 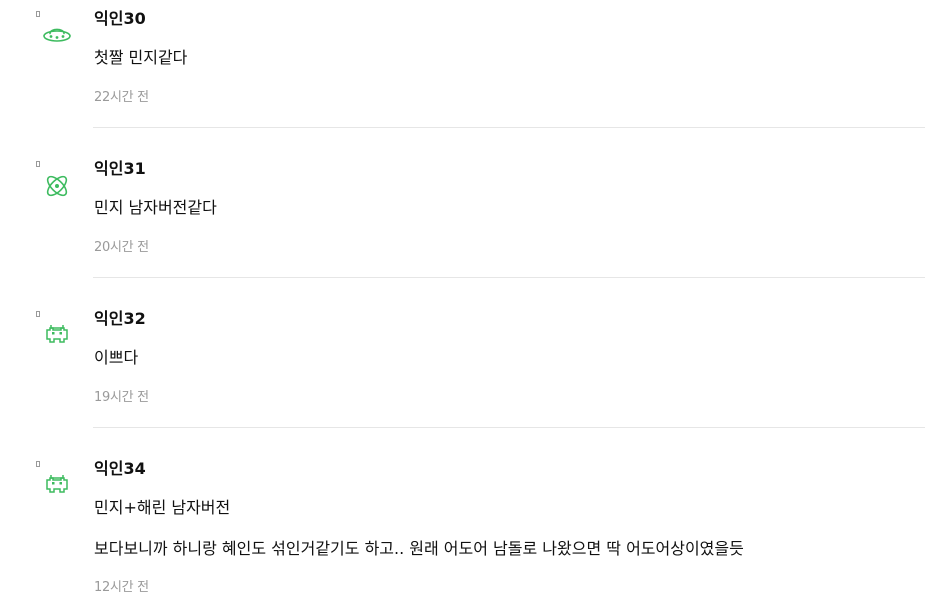 What do you see at coordinates (121, 247) in the screenshot?
I see `comment-timestamp: 20시간 전` at bounding box center [121, 247].